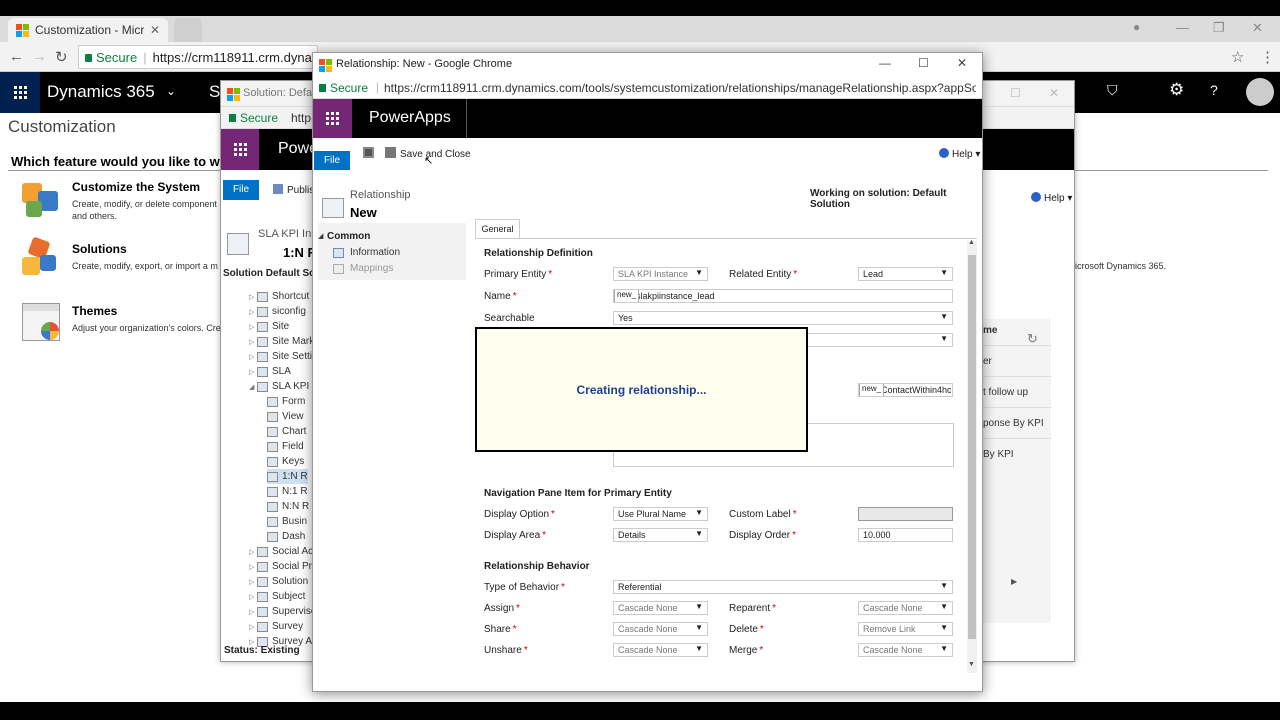 The image size is (1280, 720). Describe the element at coordinates (923, 63) in the screenshot. I see `relationship-maximize-icon: ☐` at that location.